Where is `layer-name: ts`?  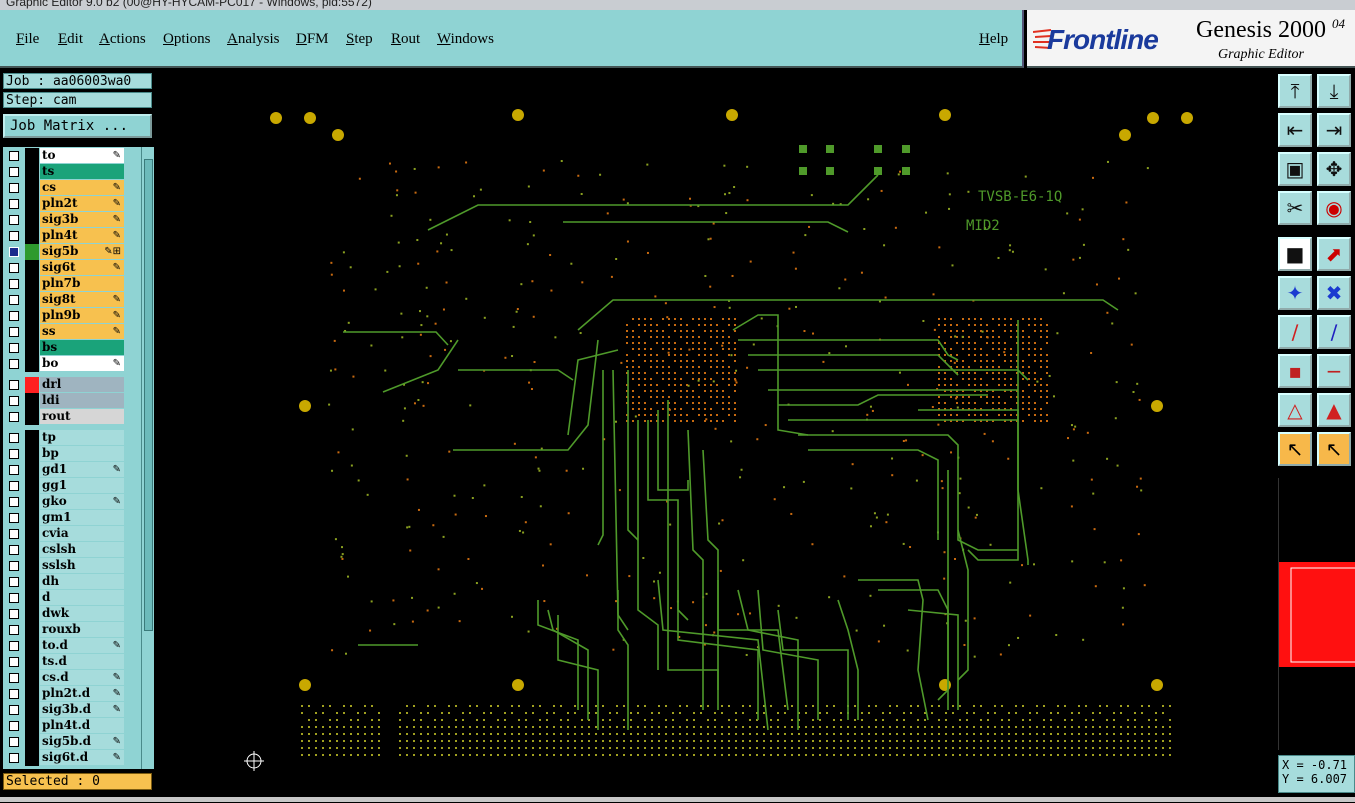
layer-name: ts is located at coordinates (82, 171).